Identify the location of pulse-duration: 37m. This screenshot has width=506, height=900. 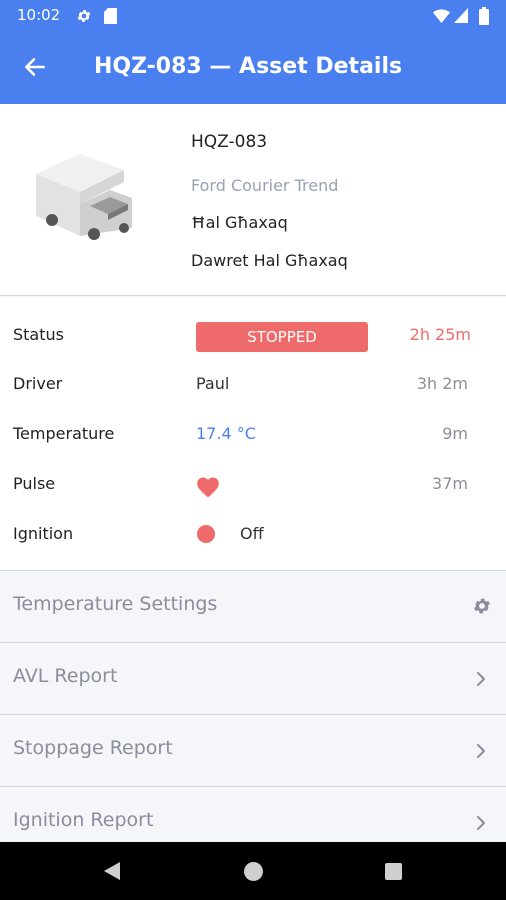
(450, 483).